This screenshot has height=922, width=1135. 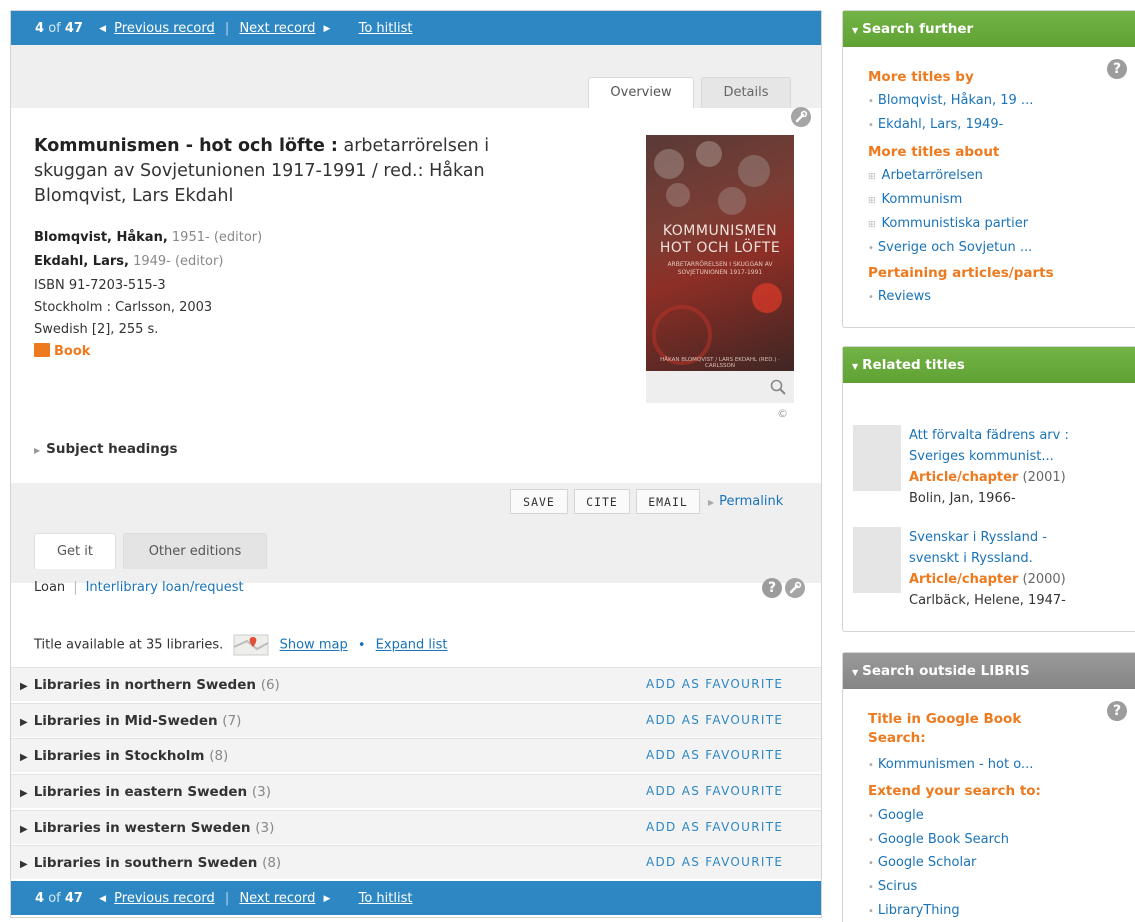 I want to click on email-button: EMAIL, so click(x=668, y=501).